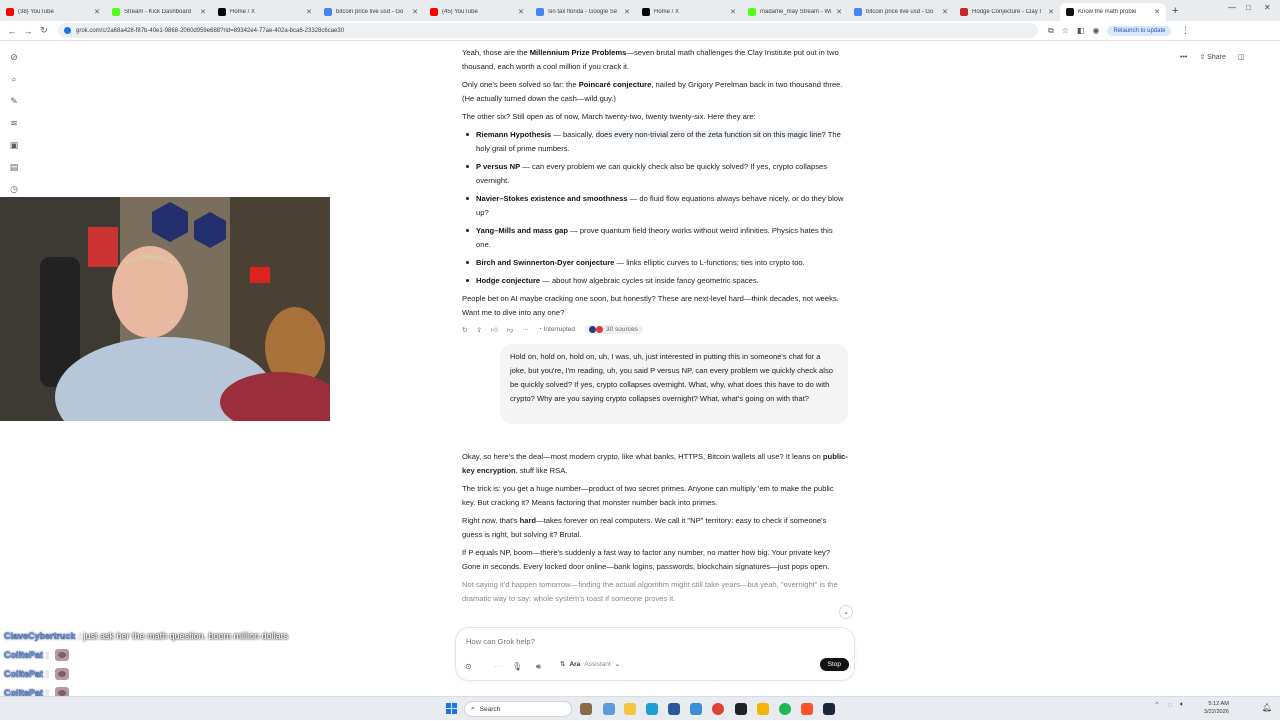 The width and height of the screenshot is (1280, 721). Describe the element at coordinates (846, 612) in the screenshot. I see `scroll-down-button: ⌄` at that location.